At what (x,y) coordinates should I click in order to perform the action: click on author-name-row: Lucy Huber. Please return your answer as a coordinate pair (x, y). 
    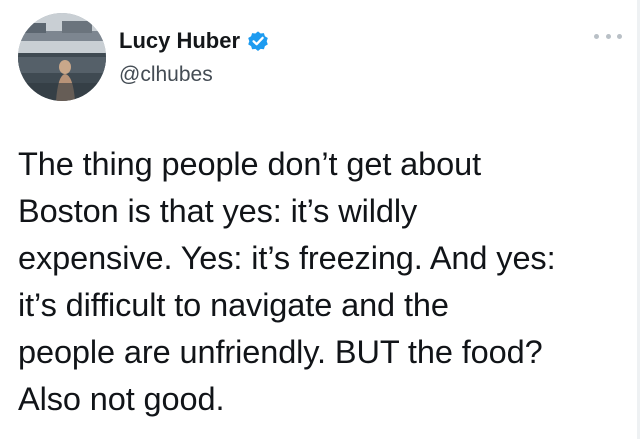
    Looking at the image, I should click on (194, 41).